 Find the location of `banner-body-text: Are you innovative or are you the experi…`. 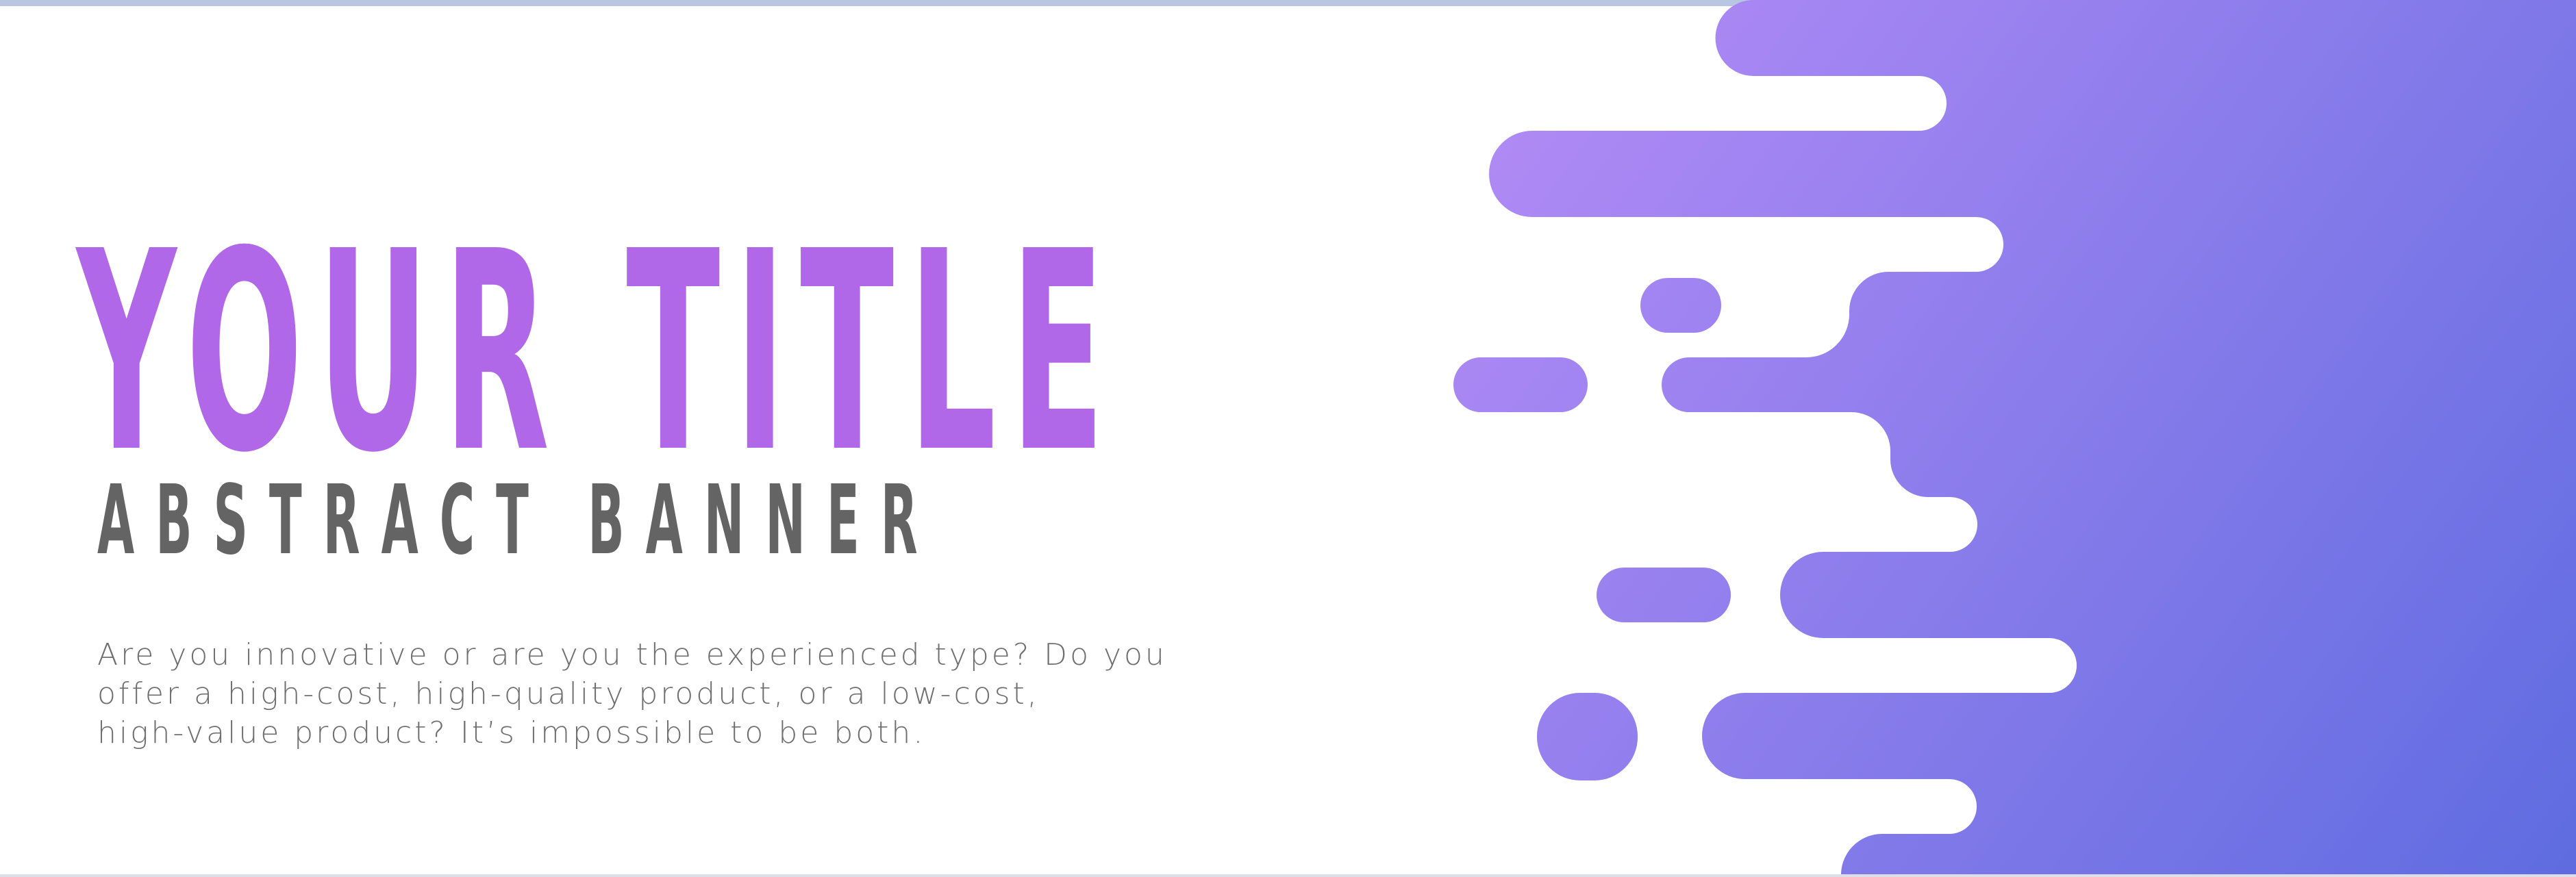

banner-body-text: Are you innovative or are you the experi… is located at coordinates (645, 693).